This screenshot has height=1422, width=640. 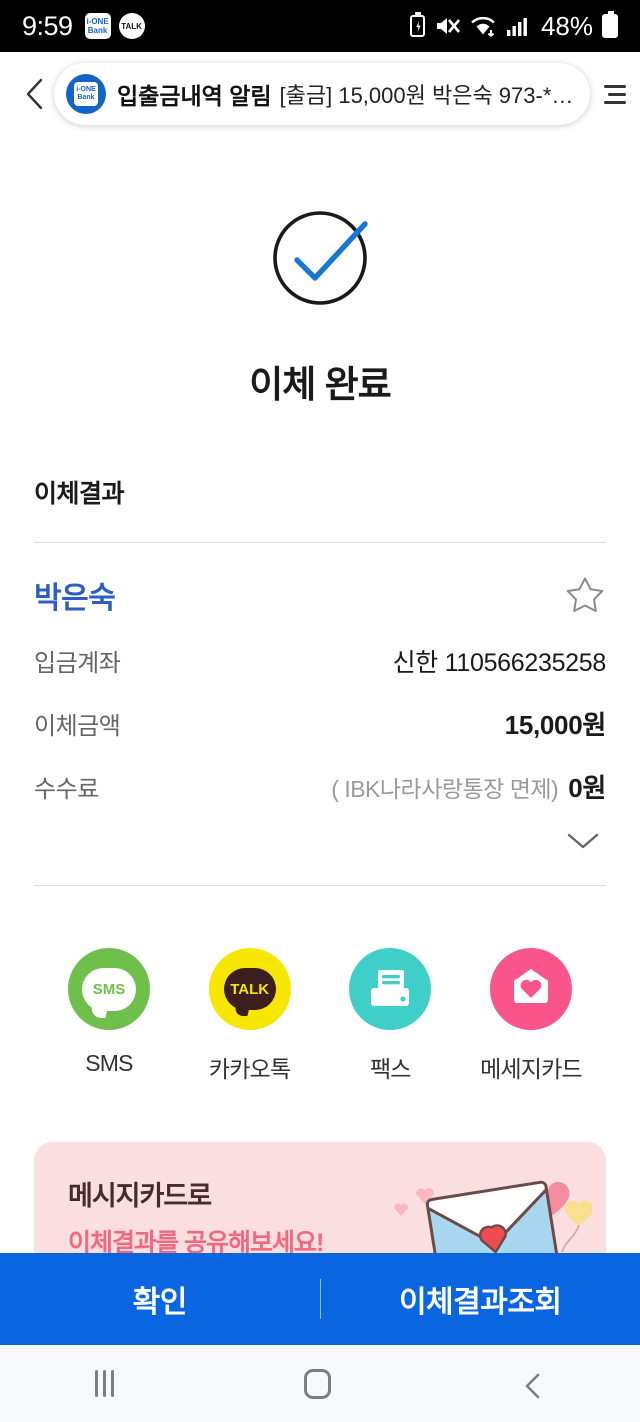 I want to click on share-options: SMS SMS TALK 카카오톡 팩스 메세지카드, so click(x=320, y=1016).